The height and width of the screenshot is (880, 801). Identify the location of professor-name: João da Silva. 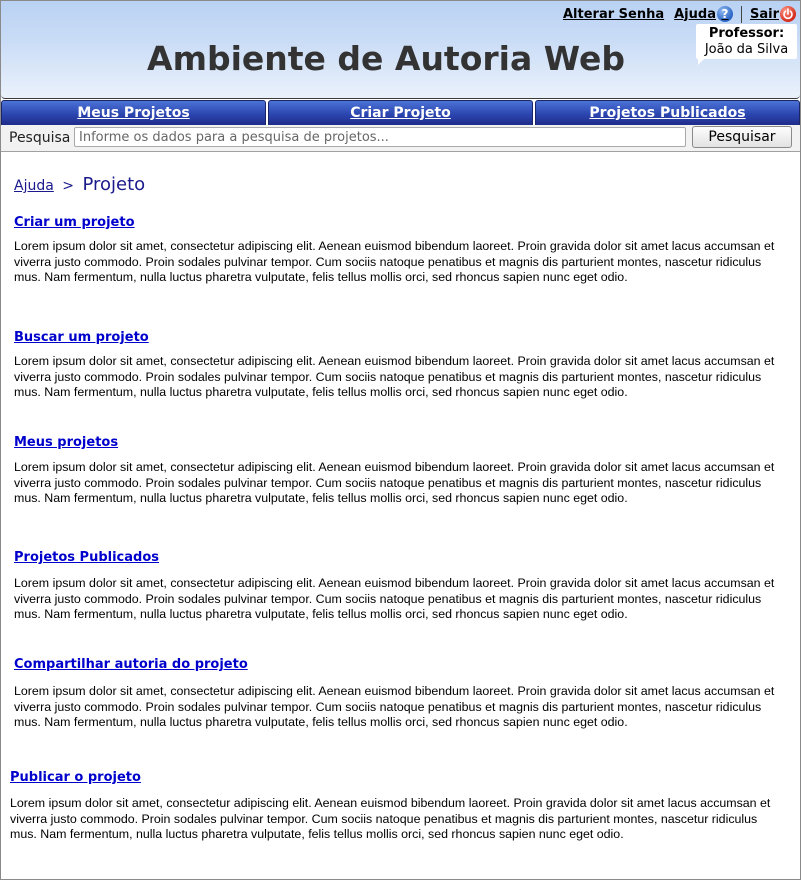
(746, 49).